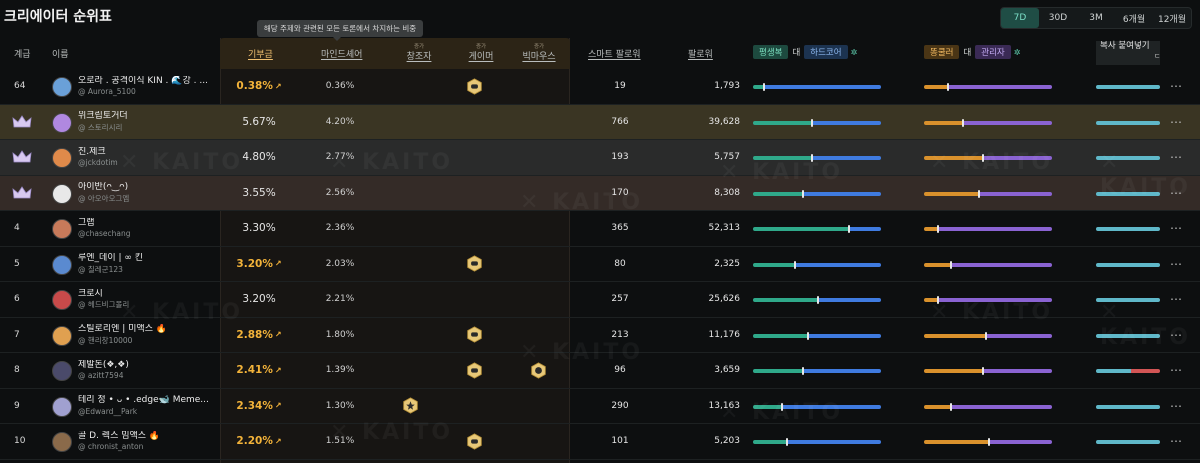 The height and width of the screenshot is (463, 1200). What do you see at coordinates (122, 335) in the screenshot?
I see `user-name-block: 스틸로리엔 | 미액스 🔥 @ 핸리창10000` at bounding box center [122, 335].